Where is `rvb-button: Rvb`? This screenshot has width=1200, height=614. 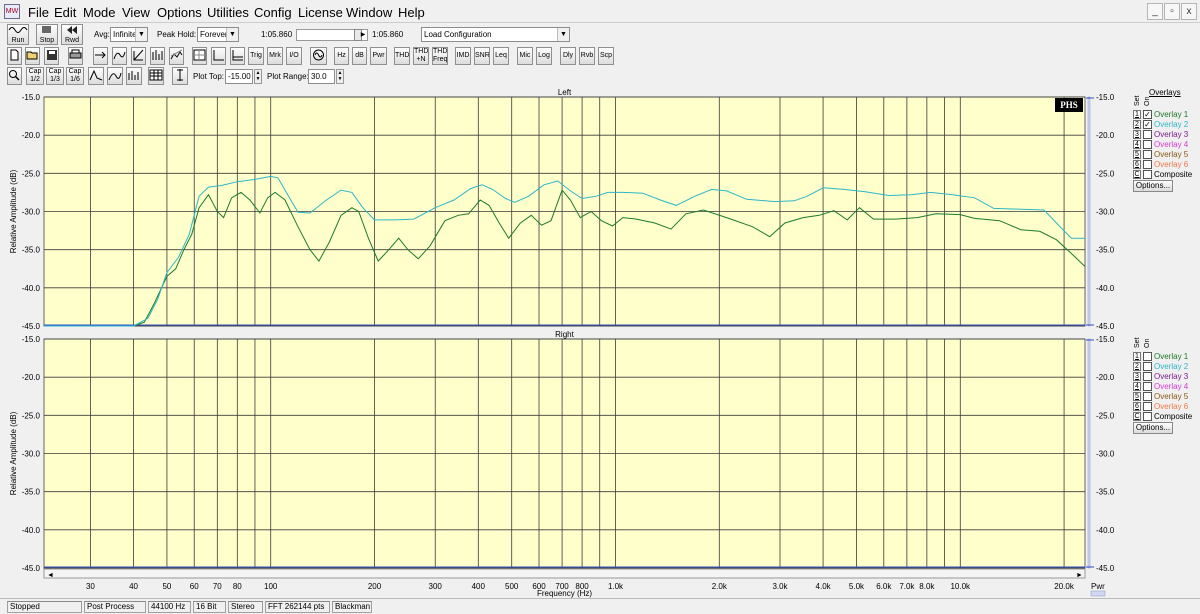 rvb-button: Rvb is located at coordinates (587, 56).